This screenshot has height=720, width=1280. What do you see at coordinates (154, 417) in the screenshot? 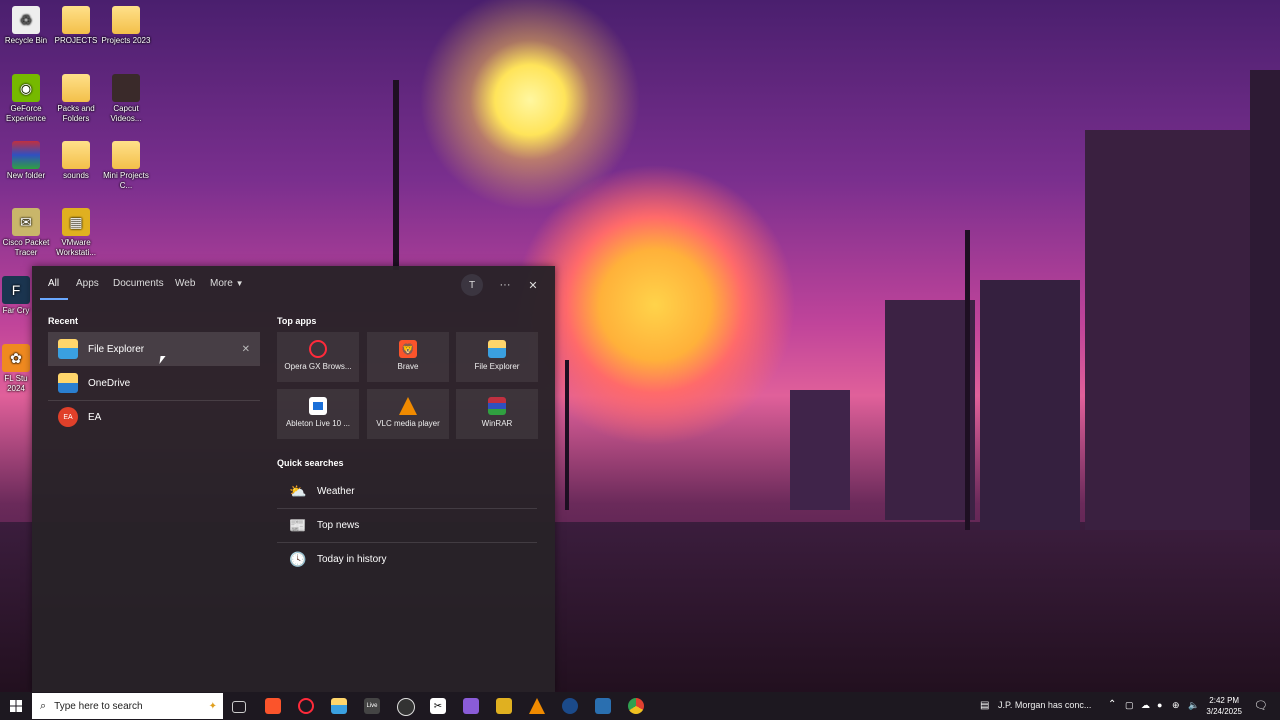
I see `recent-item-ea: EA EA` at bounding box center [154, 417].